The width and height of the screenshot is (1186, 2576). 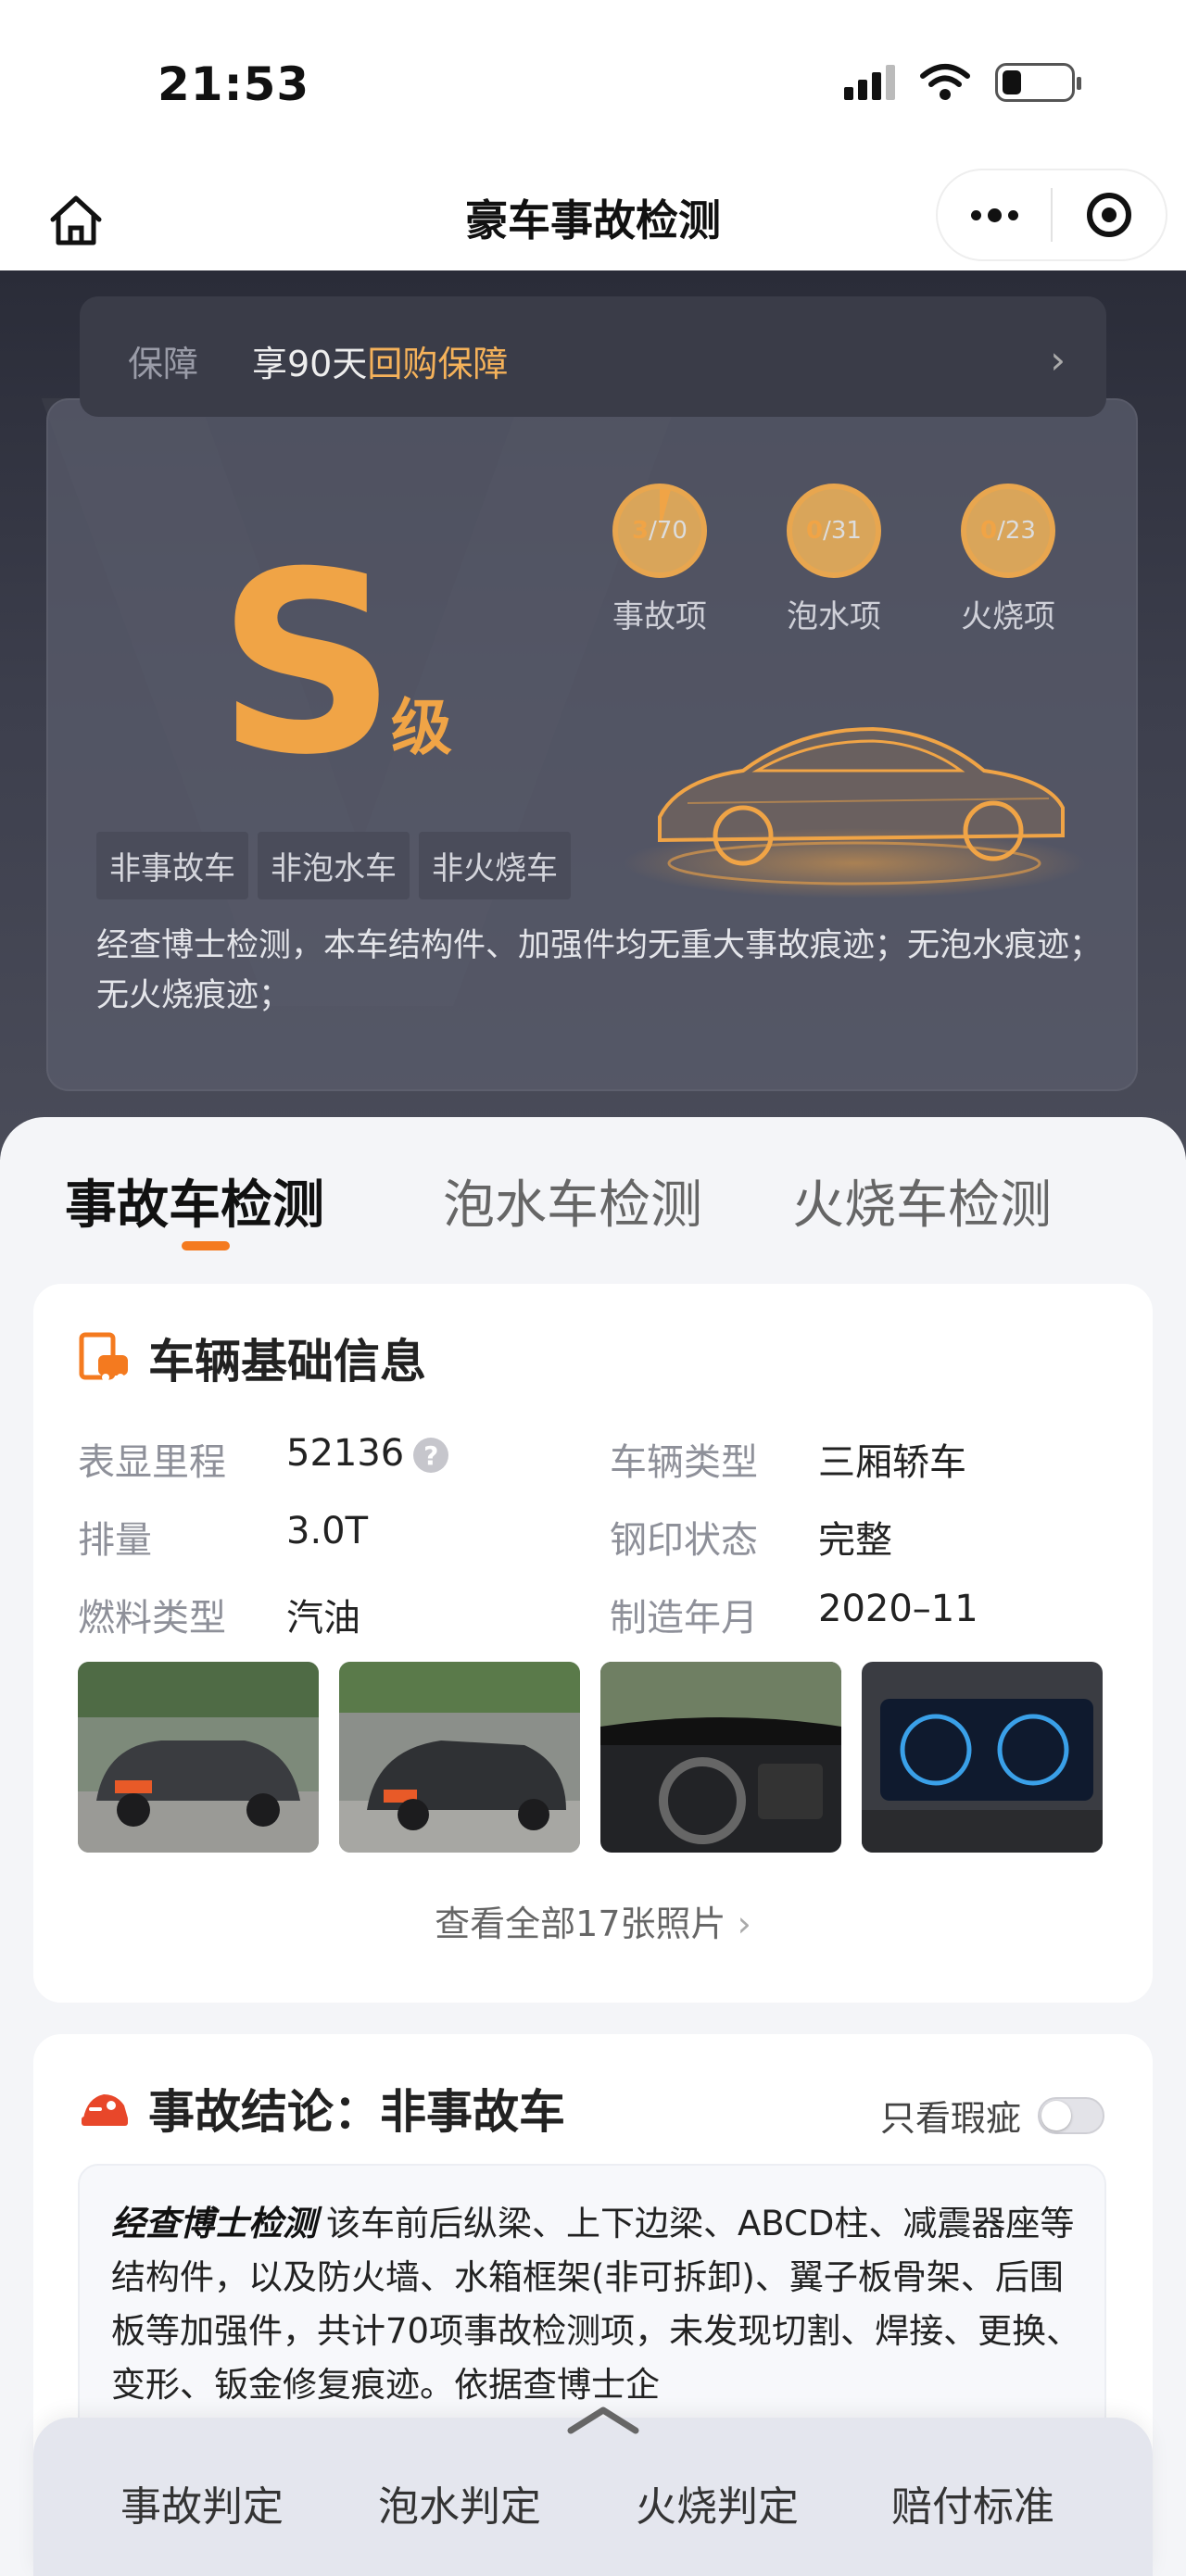 I want to click on tag-list: 非事故车 非泡水车 非火烧车, so click(x=333, y=865).